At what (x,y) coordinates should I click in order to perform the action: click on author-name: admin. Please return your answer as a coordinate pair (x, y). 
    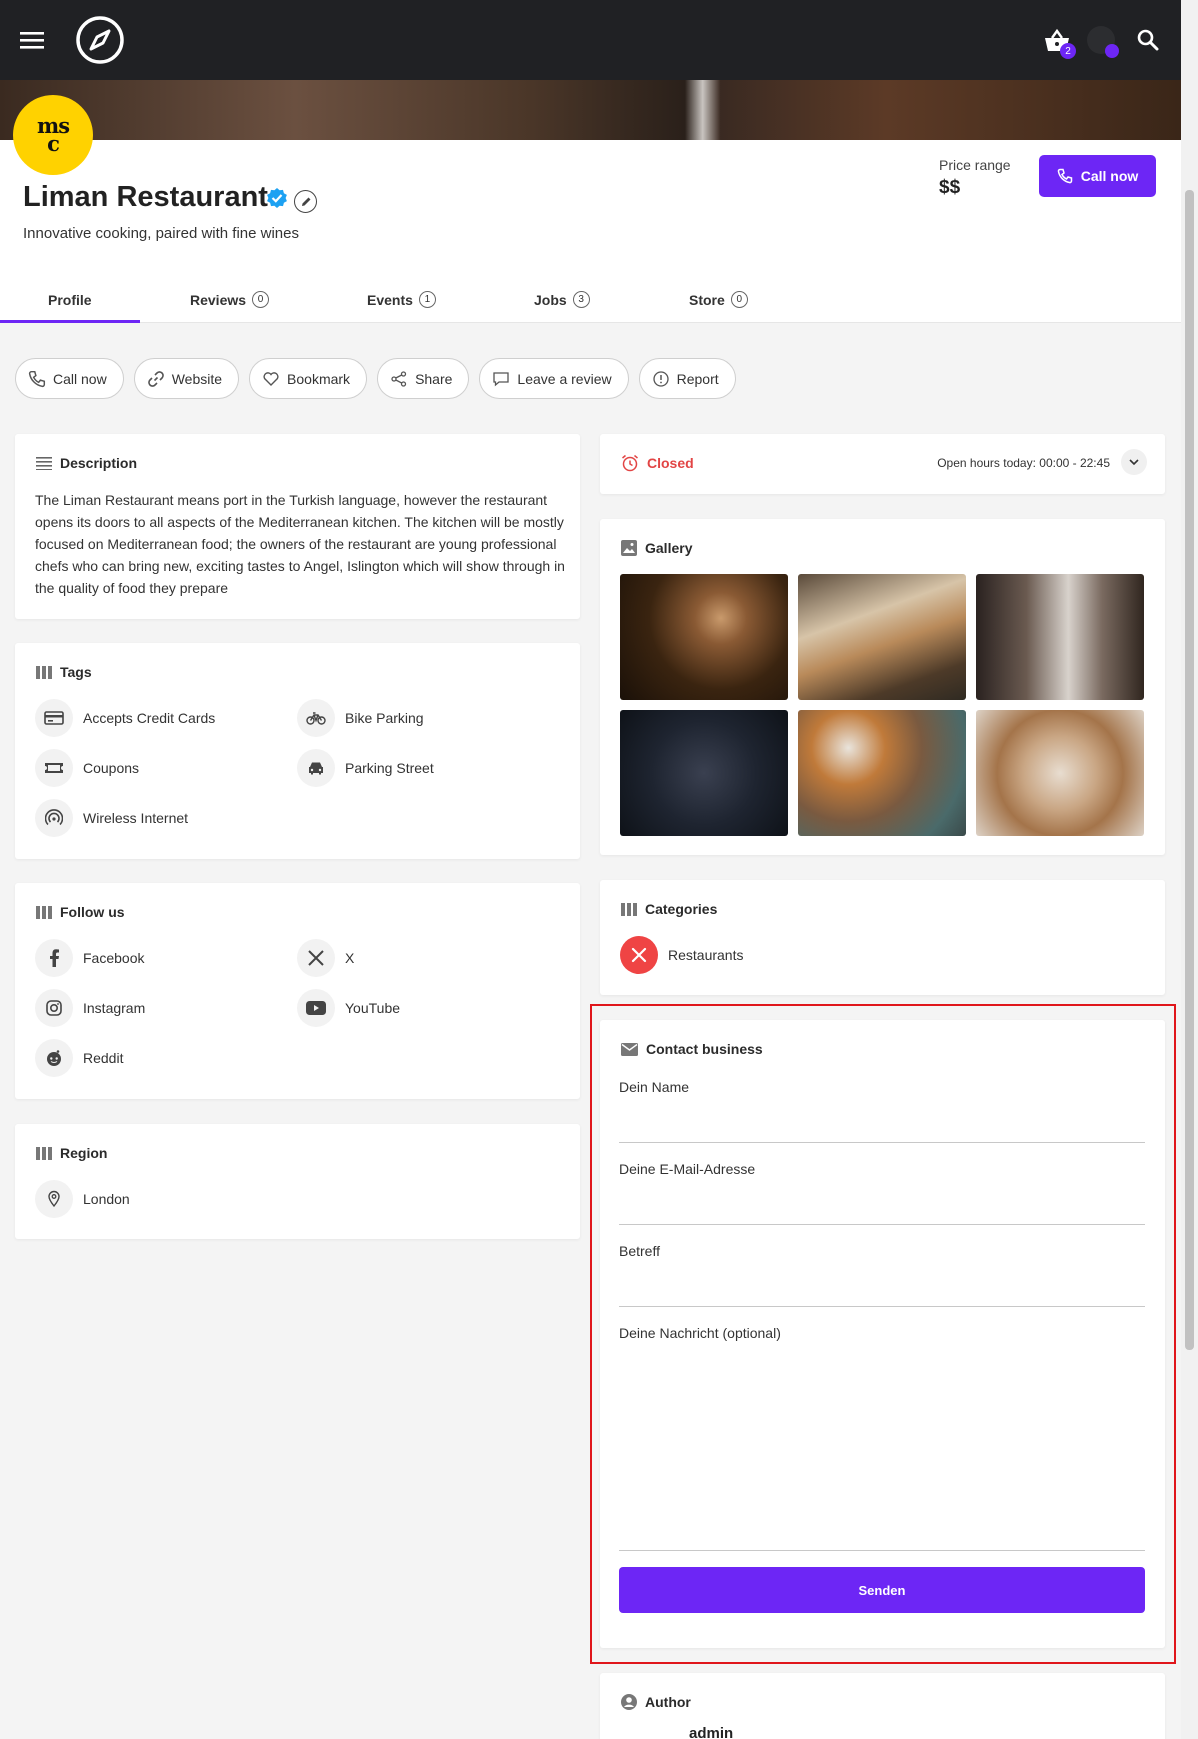
    Looking at the image, I should click on (711, 1732).